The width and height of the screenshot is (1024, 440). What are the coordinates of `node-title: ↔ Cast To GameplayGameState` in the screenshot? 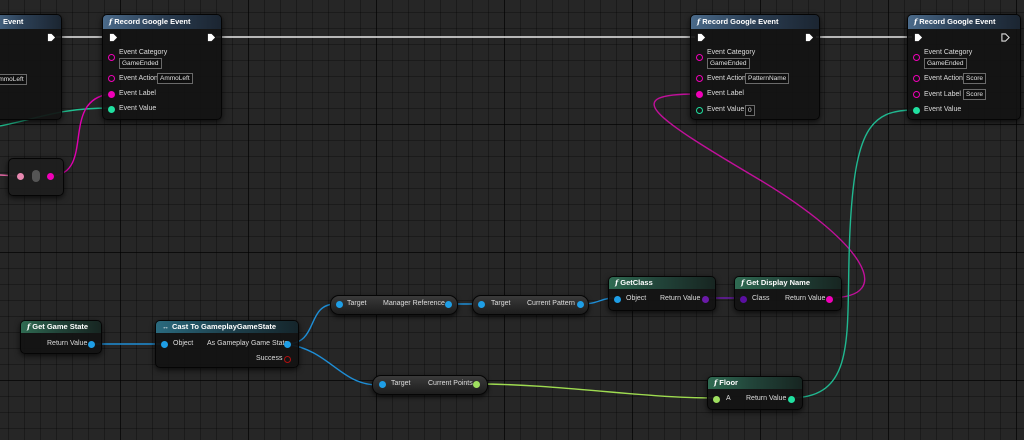 It's located at (227, 327).